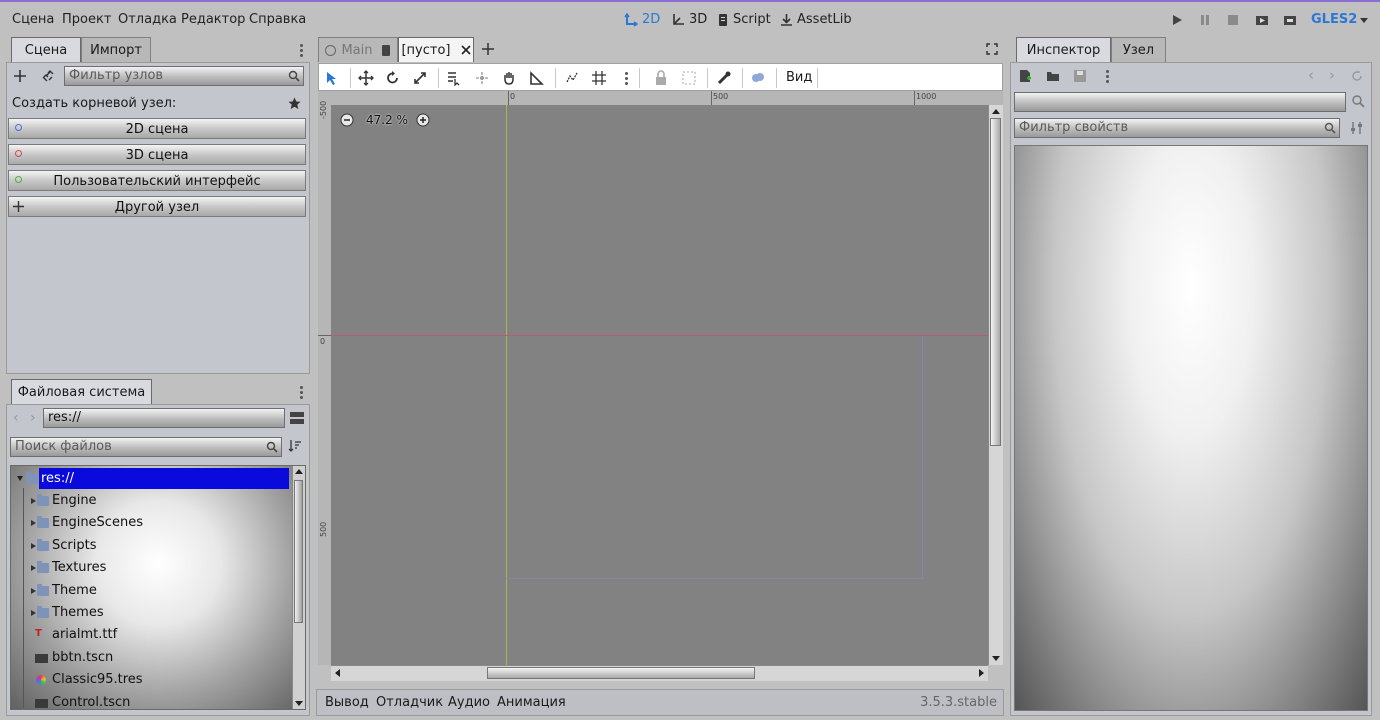  I want to click on expand-arrow-icon, so click(20, 478).